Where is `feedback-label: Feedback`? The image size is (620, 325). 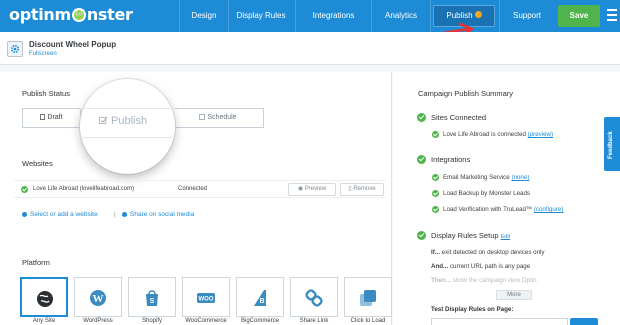 feedback-label: Feedback is located at coordinates (611, 145).